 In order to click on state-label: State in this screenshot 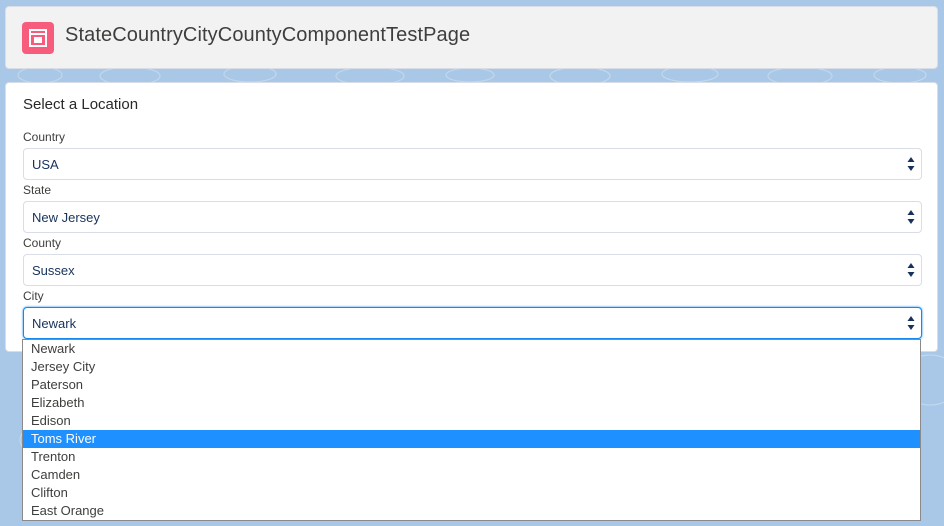, I will do `click(37, 190)`.